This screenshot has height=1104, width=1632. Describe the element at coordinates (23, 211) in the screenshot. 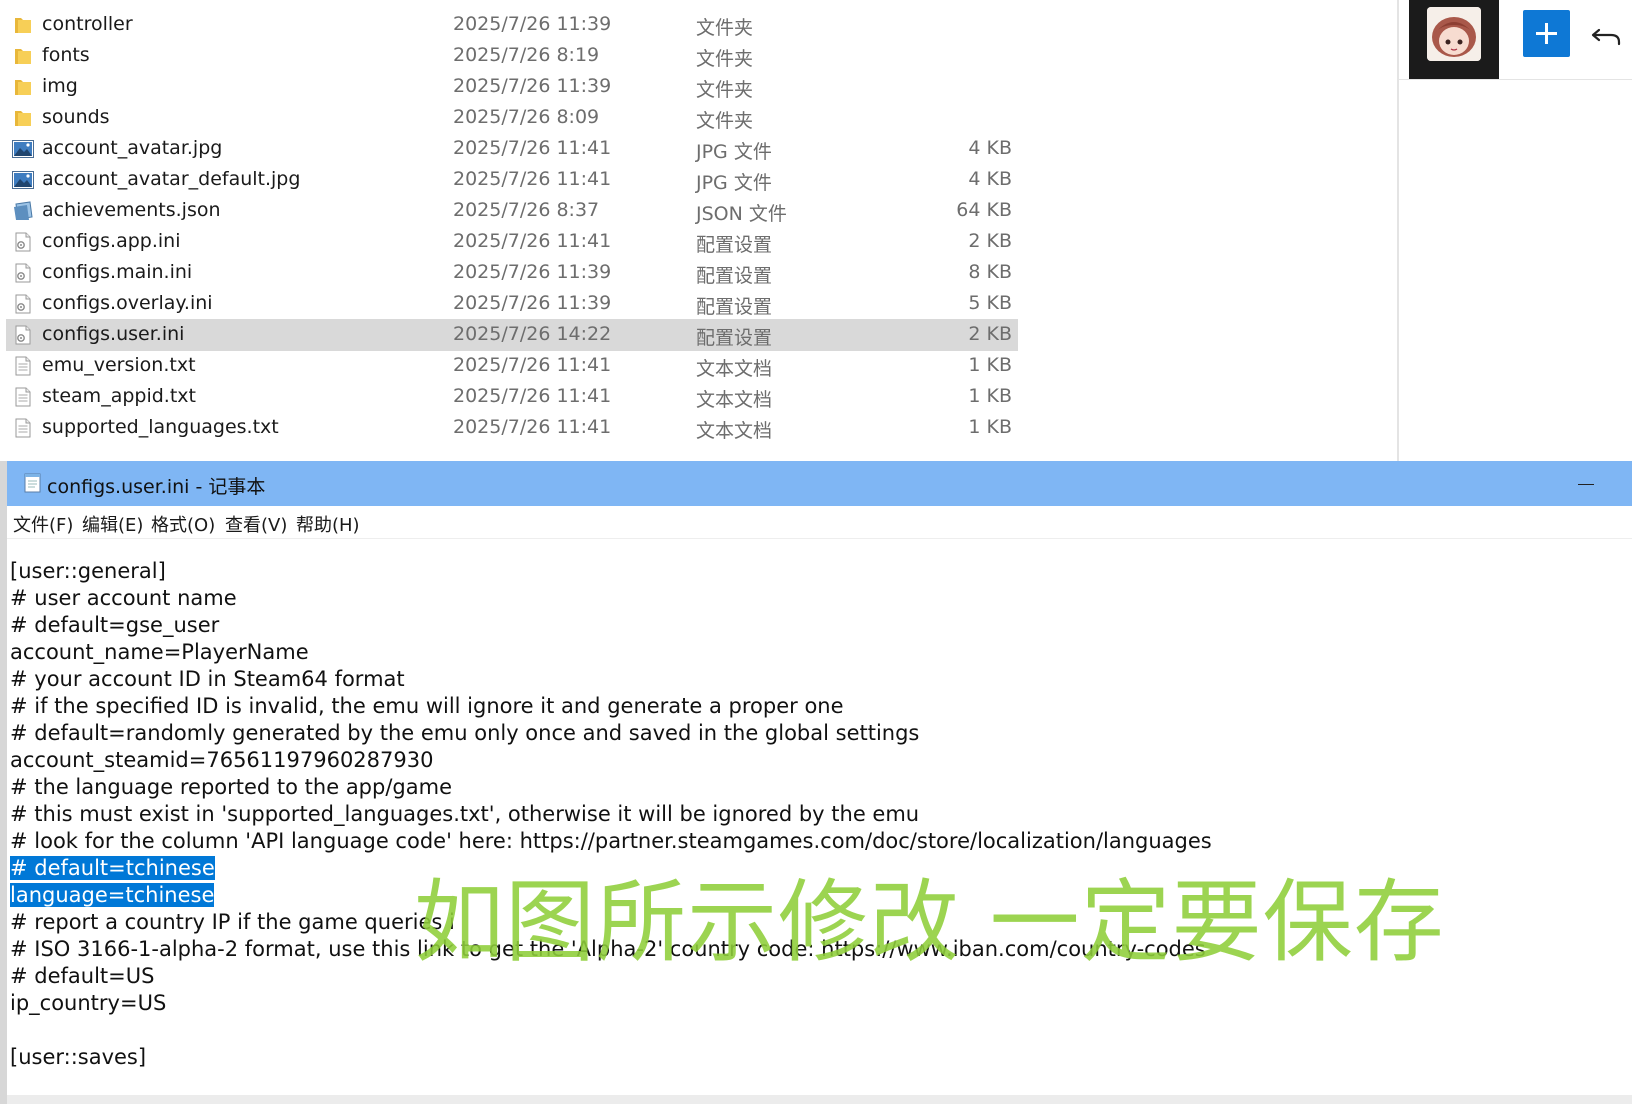

I see `json-file-icon` at that location.